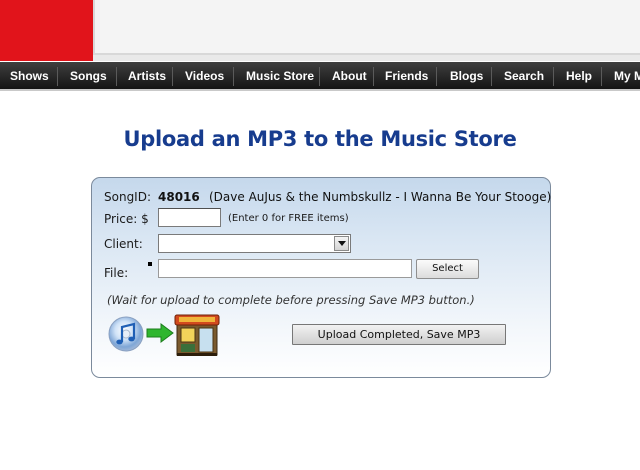 The image size is (640, 470). I want to click on songid-value: 48016, so click(179, 197).